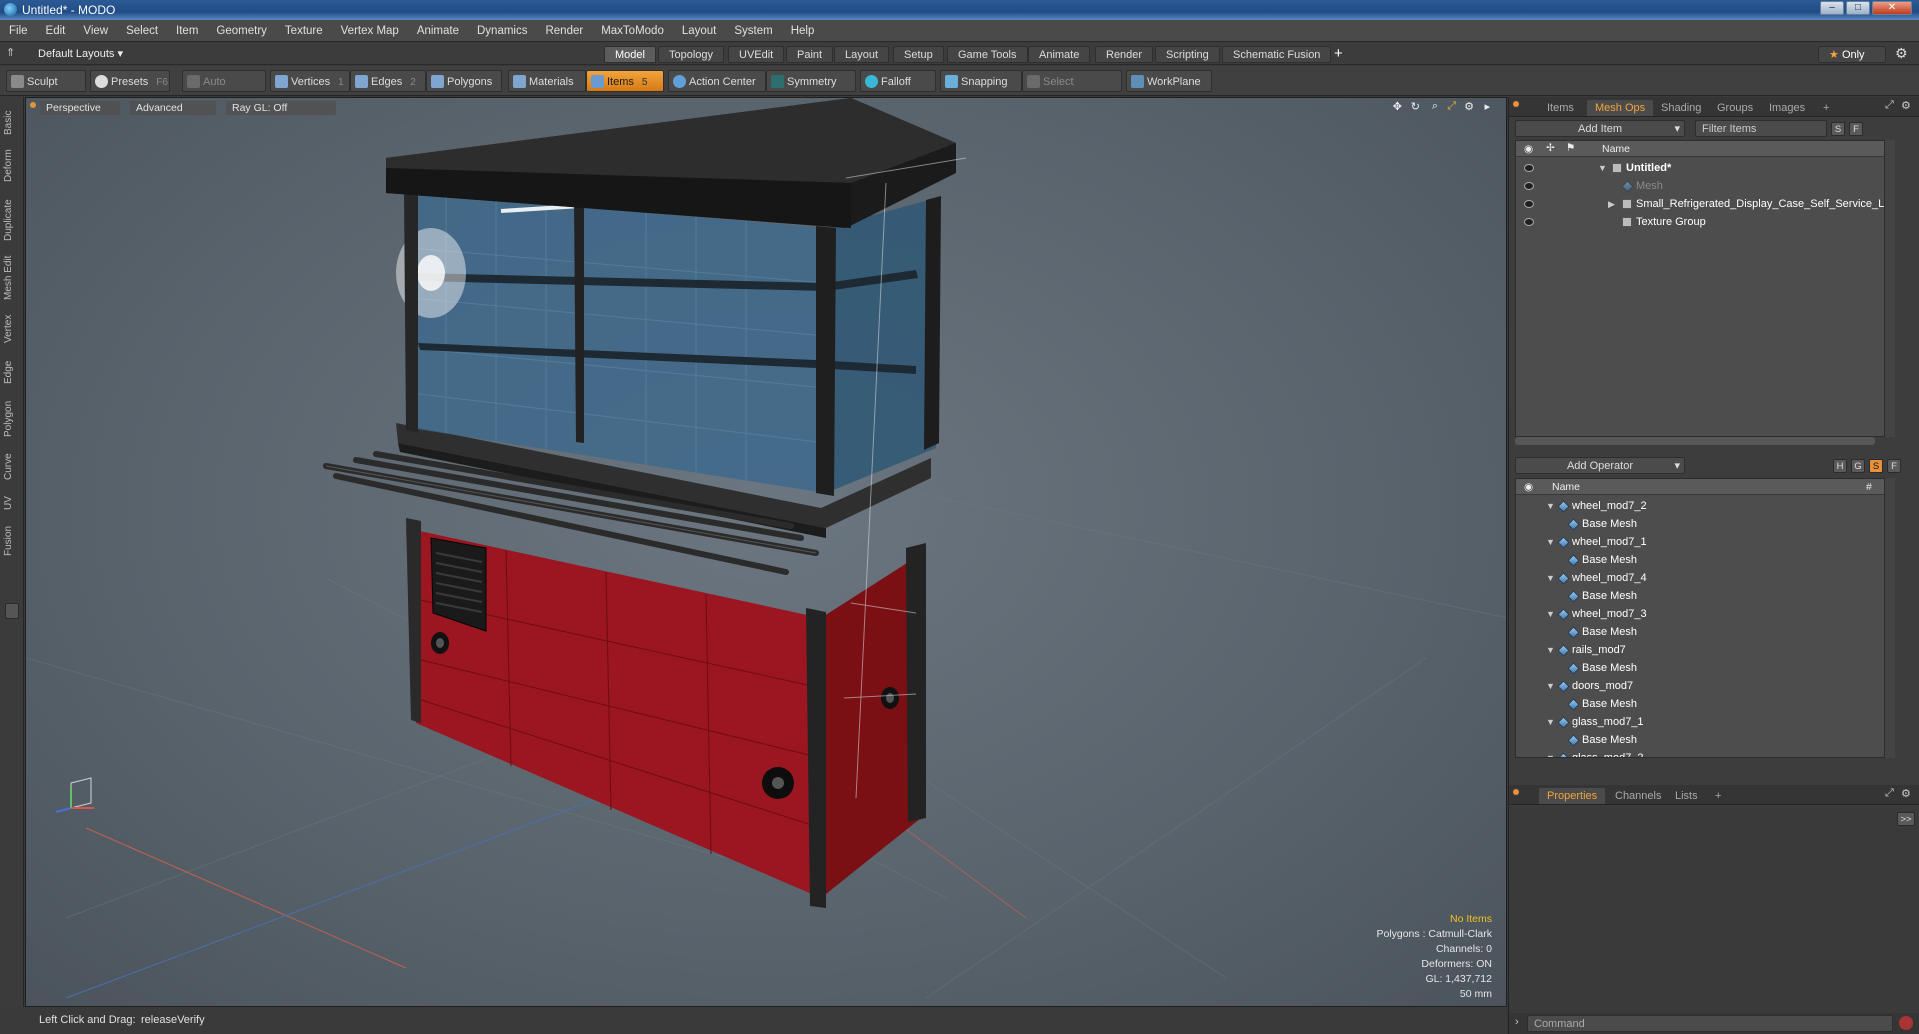 The width and height of the screenshot is (1919, 1034). Describe the element at coordinates (1700, 753) in the screenshot. I see `meshop-row: ▼ glass_mod7_2` at that location.